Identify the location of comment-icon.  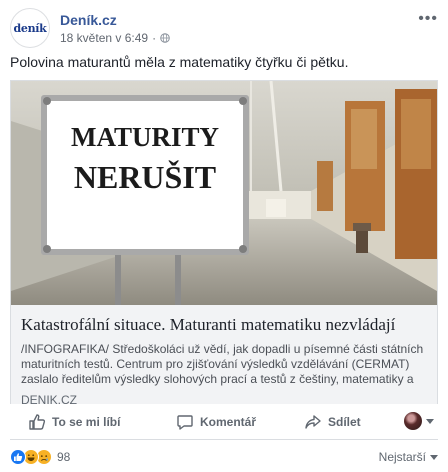
(185, 422).